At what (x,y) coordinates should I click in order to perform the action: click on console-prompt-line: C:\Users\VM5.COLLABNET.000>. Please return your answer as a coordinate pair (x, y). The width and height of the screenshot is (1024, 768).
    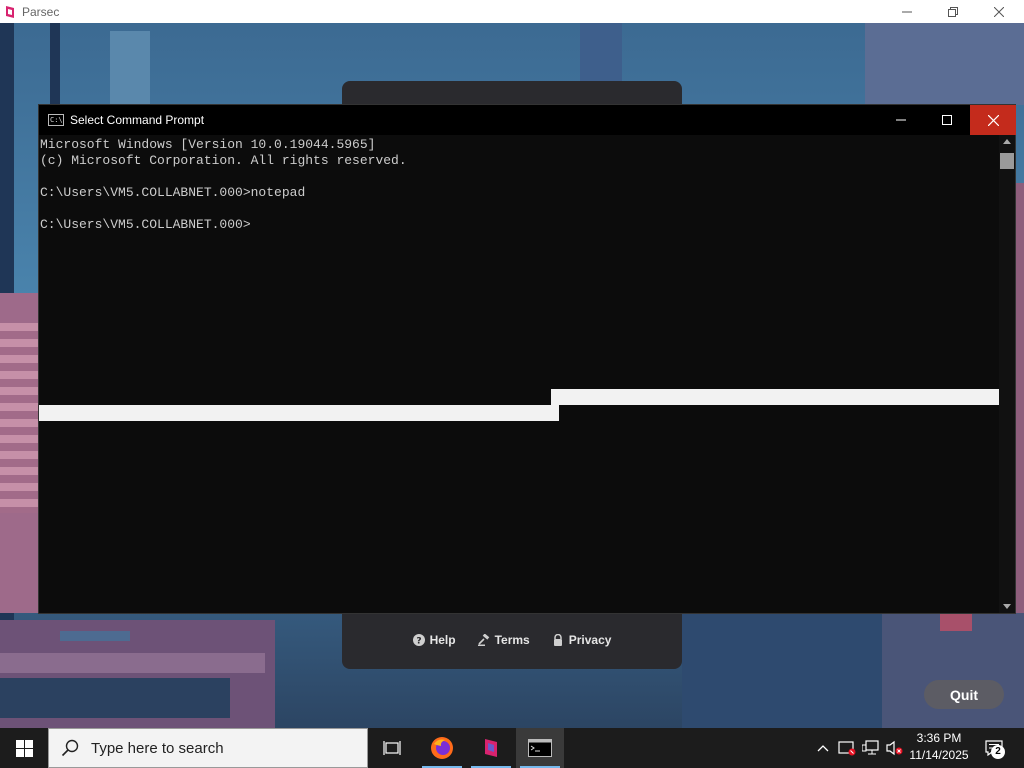
    Looking at the image, I should click on (145, 224).